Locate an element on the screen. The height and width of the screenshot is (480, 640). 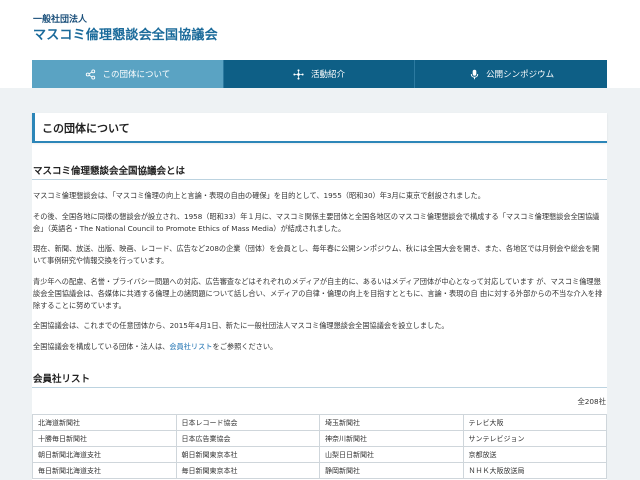
member-cell: 朝日新聞東京本社 is located at coordinates (247, 454).